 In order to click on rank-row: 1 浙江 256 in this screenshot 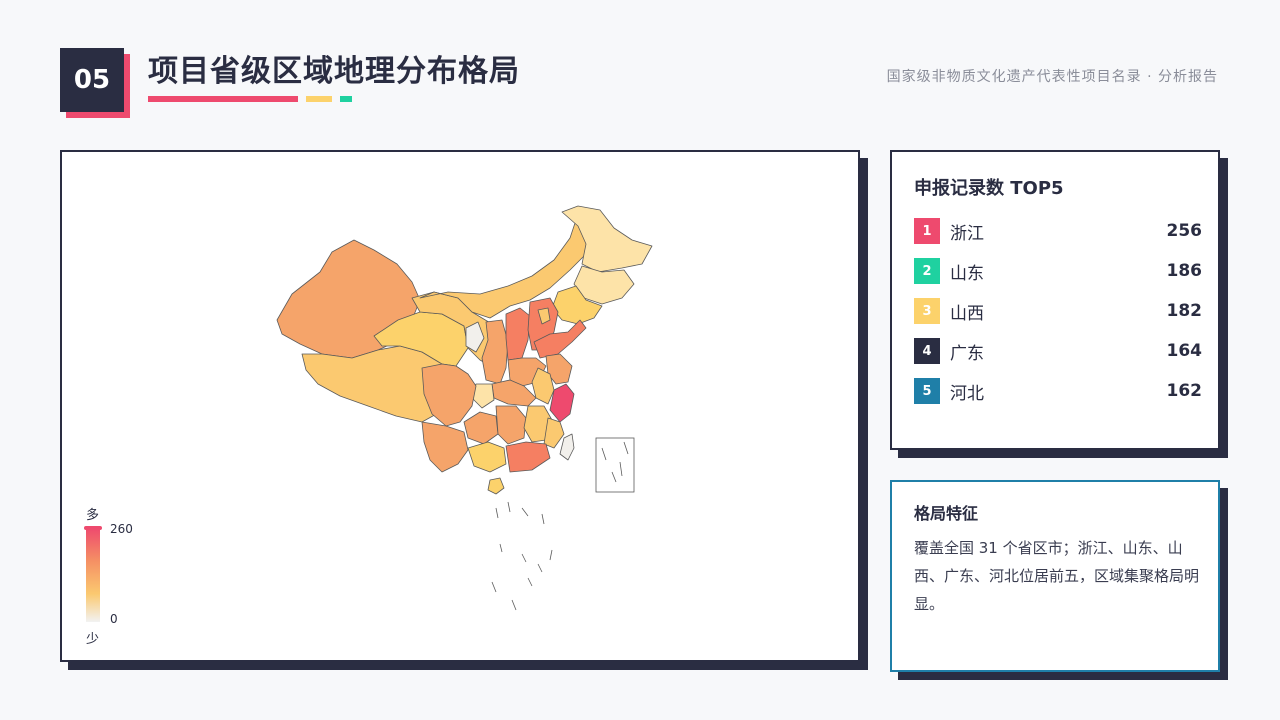, I will do `click(1058, 231)`.